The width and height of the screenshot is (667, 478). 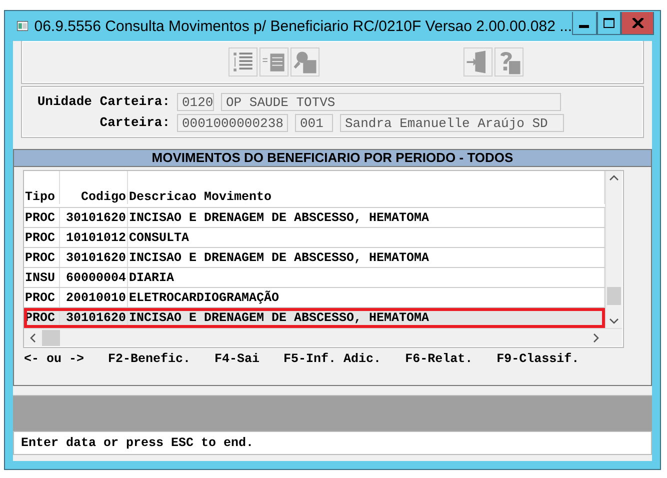 I want to click on maximize-icon, so click(x=608, y=23).